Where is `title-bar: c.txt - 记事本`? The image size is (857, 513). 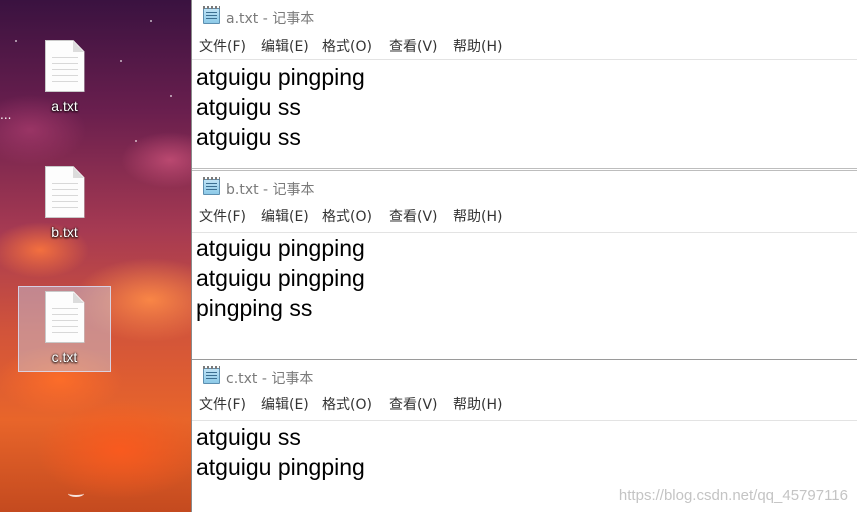 title-bar: c.txt - 记事本 is located at coordinates (524, 375).